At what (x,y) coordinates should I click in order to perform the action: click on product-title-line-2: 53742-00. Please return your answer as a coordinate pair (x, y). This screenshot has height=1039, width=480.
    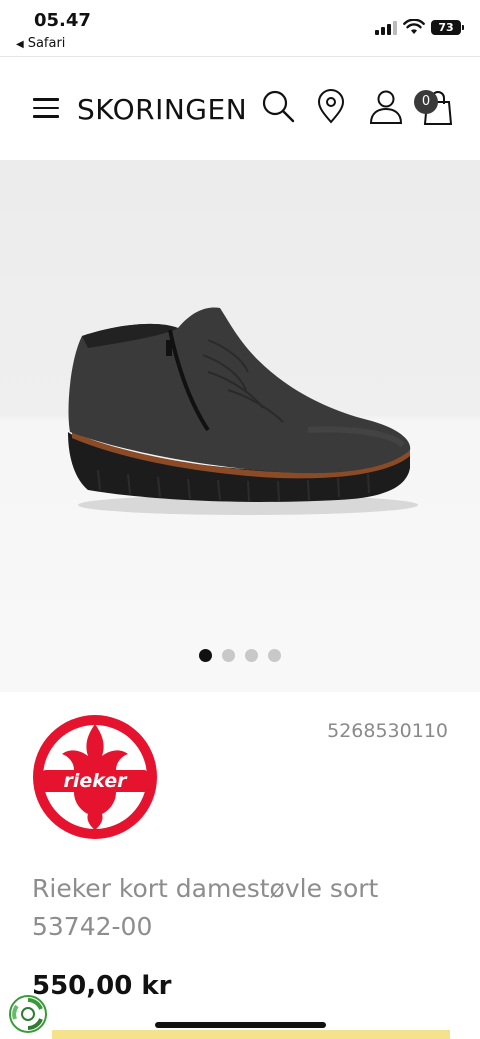
    Looking at the image, I should click on (92, 926).